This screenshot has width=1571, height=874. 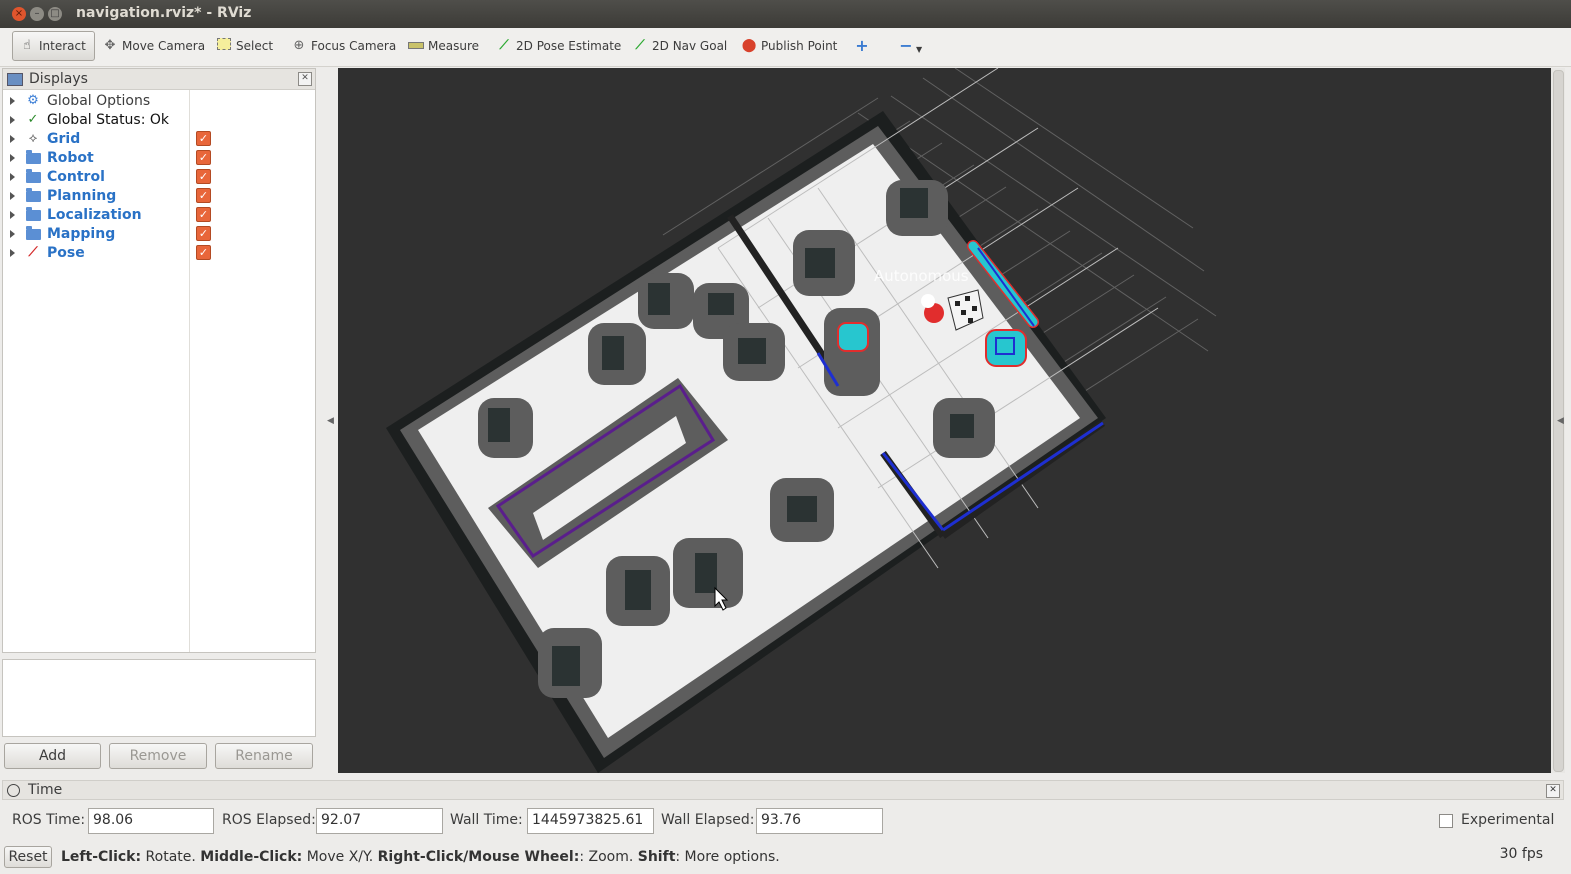 I want to click on title-bar: × – □ navigation.rviz* - RViz, so click(x=785, y=14).